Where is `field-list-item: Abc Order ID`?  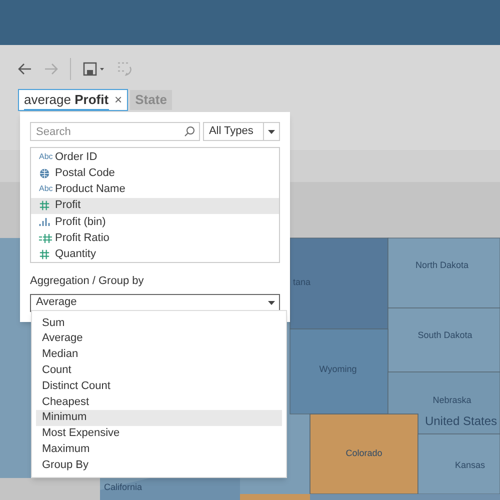
field-list-item: Abc Order ID is located at coordinates (155, 157).